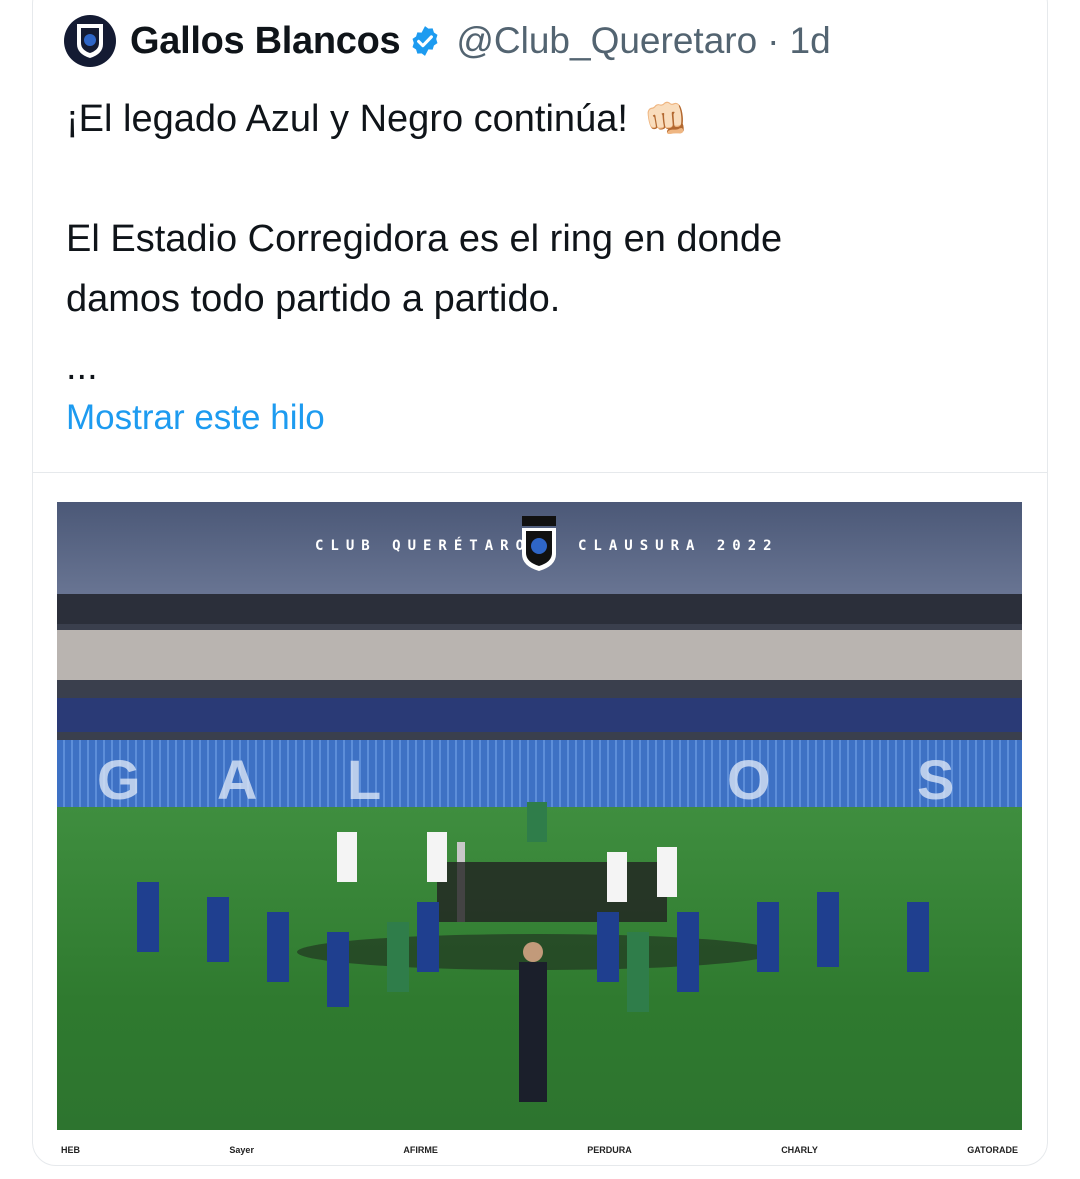 The height and width of the screenshot is (1179, 1080). I want to click on show-thread-link: Mostrar este hilo, so click(195, 418).